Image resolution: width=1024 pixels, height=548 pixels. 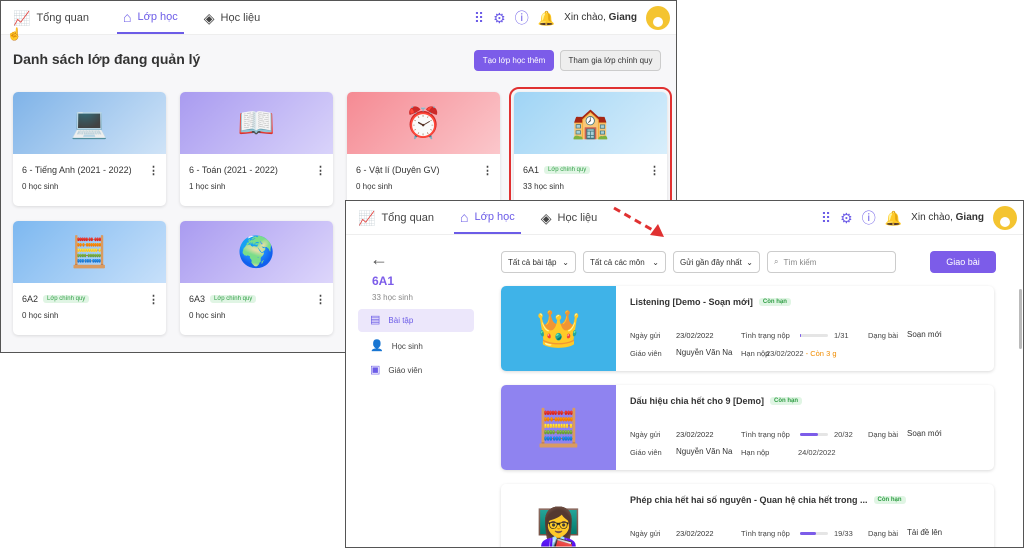 I want to click on crown-icon: 👑, so click(x=558, y=328).